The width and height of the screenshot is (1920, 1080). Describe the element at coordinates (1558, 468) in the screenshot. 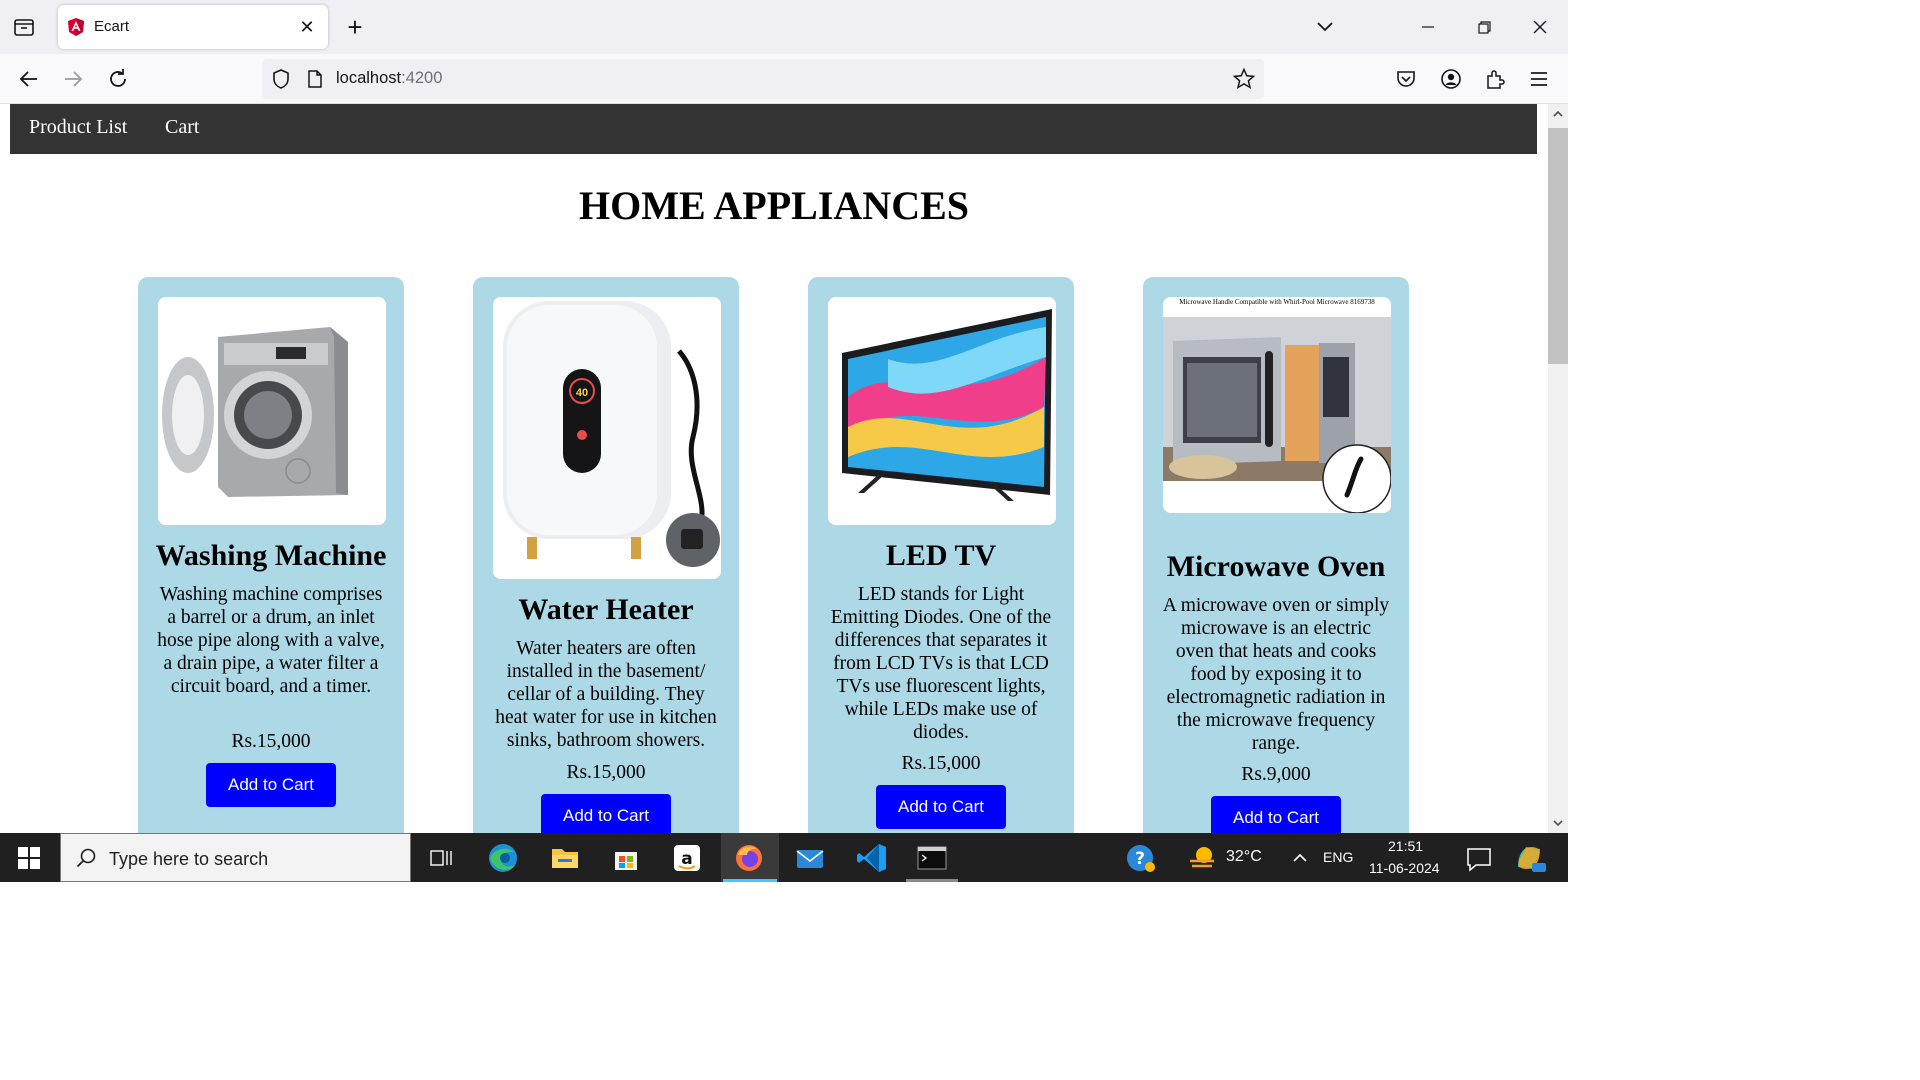

I see `page-scrollbar` at that location.